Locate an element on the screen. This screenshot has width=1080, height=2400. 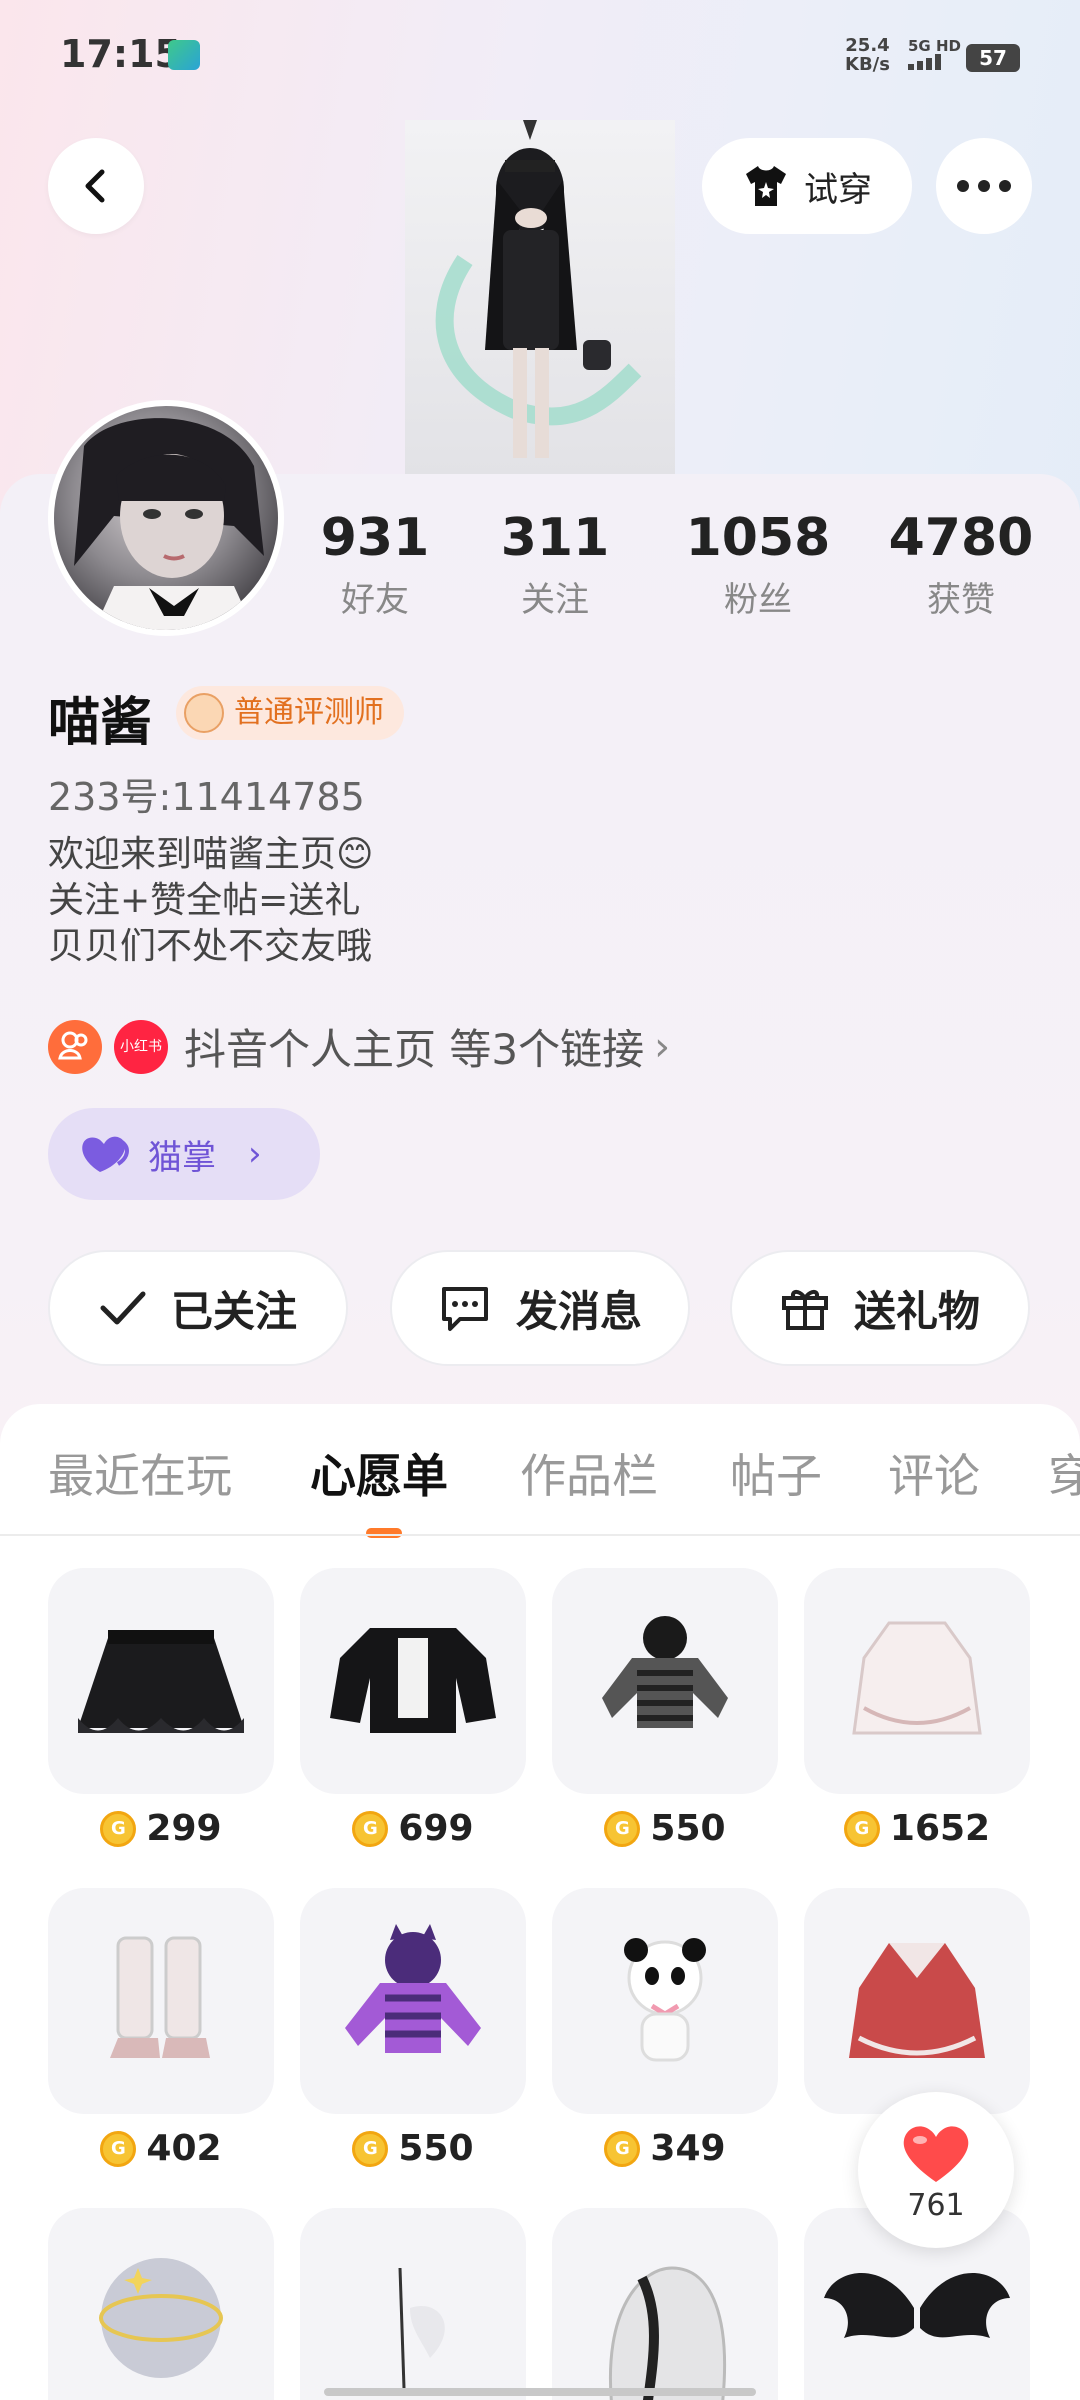
stat-following: 311 关注 is located at coordinates (555, 564).